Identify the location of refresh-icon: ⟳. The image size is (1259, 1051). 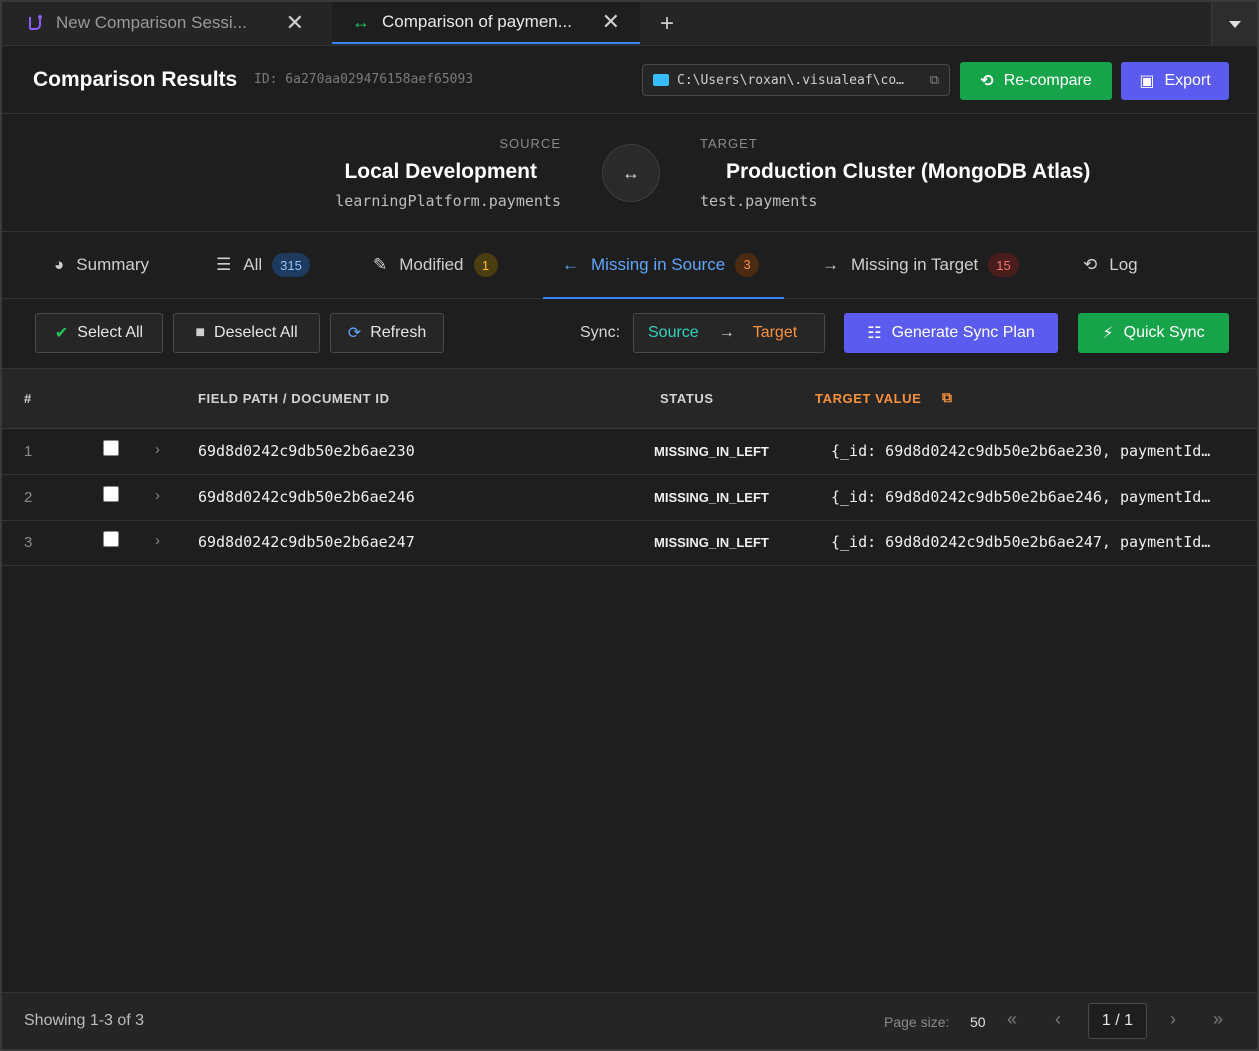
(354, 333).